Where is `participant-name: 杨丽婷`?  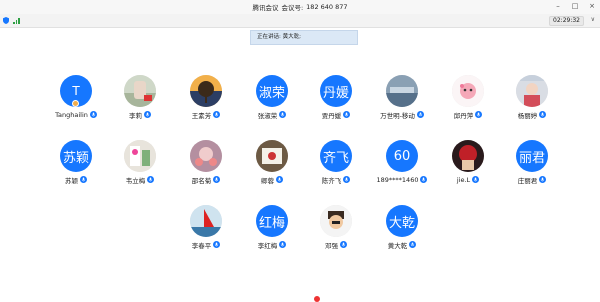 participant-name: 杨丽婷 is located at coordinates (528, 115).